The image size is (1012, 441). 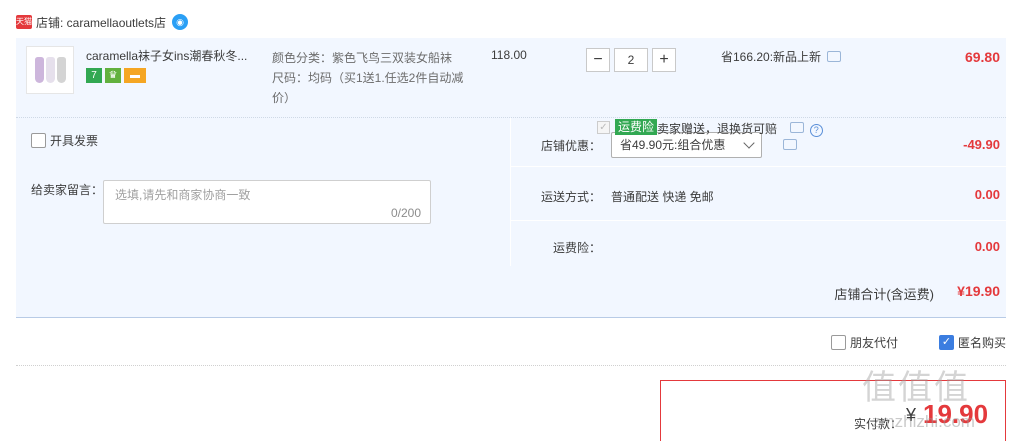 I want to click on insurance-checkbox: ✓, so click(x=603, y=127).